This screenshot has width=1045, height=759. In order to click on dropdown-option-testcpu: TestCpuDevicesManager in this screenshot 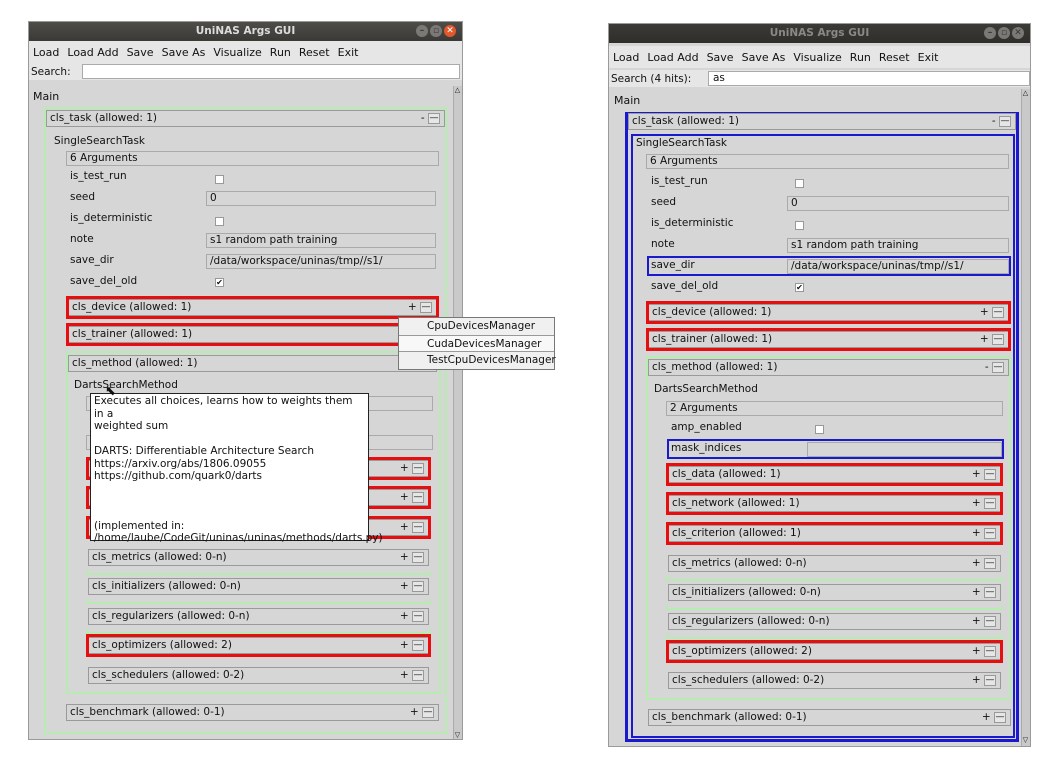, I will do `click(477, 360)`.